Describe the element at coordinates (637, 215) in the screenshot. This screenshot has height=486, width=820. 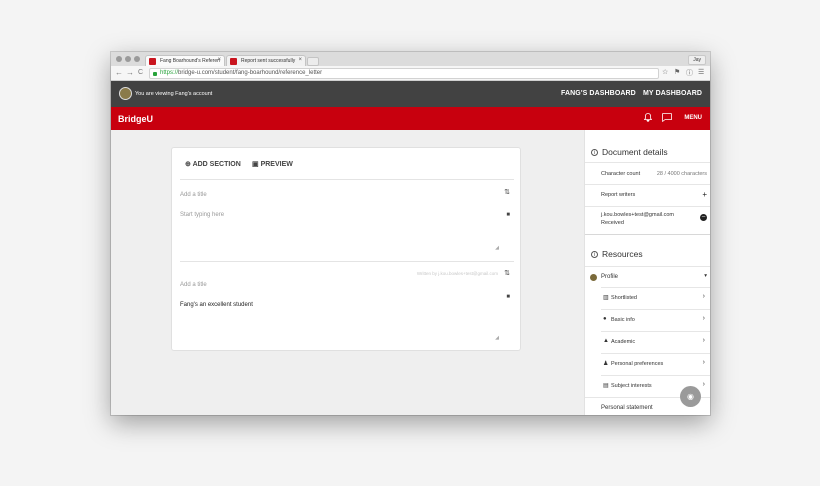
I see `writer-email: j.kou.bowles+test@gmail.com` at that location.